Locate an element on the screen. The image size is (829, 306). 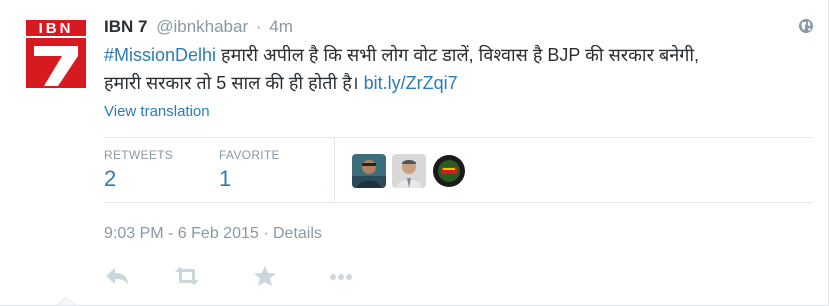
reply-caret is located at coordinates (66, 301).